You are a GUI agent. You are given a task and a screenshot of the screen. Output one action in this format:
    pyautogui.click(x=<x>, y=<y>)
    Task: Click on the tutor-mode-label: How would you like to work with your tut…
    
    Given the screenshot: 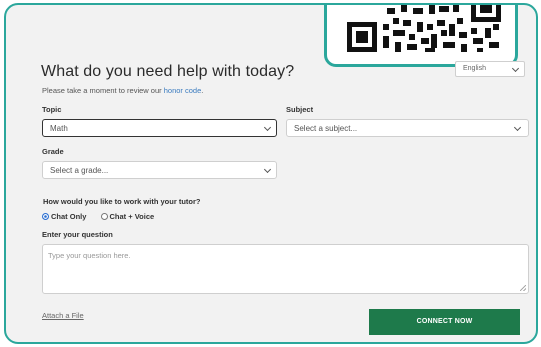 What is the action you would take?
    pyautogui.click(x=122, y=201)
    